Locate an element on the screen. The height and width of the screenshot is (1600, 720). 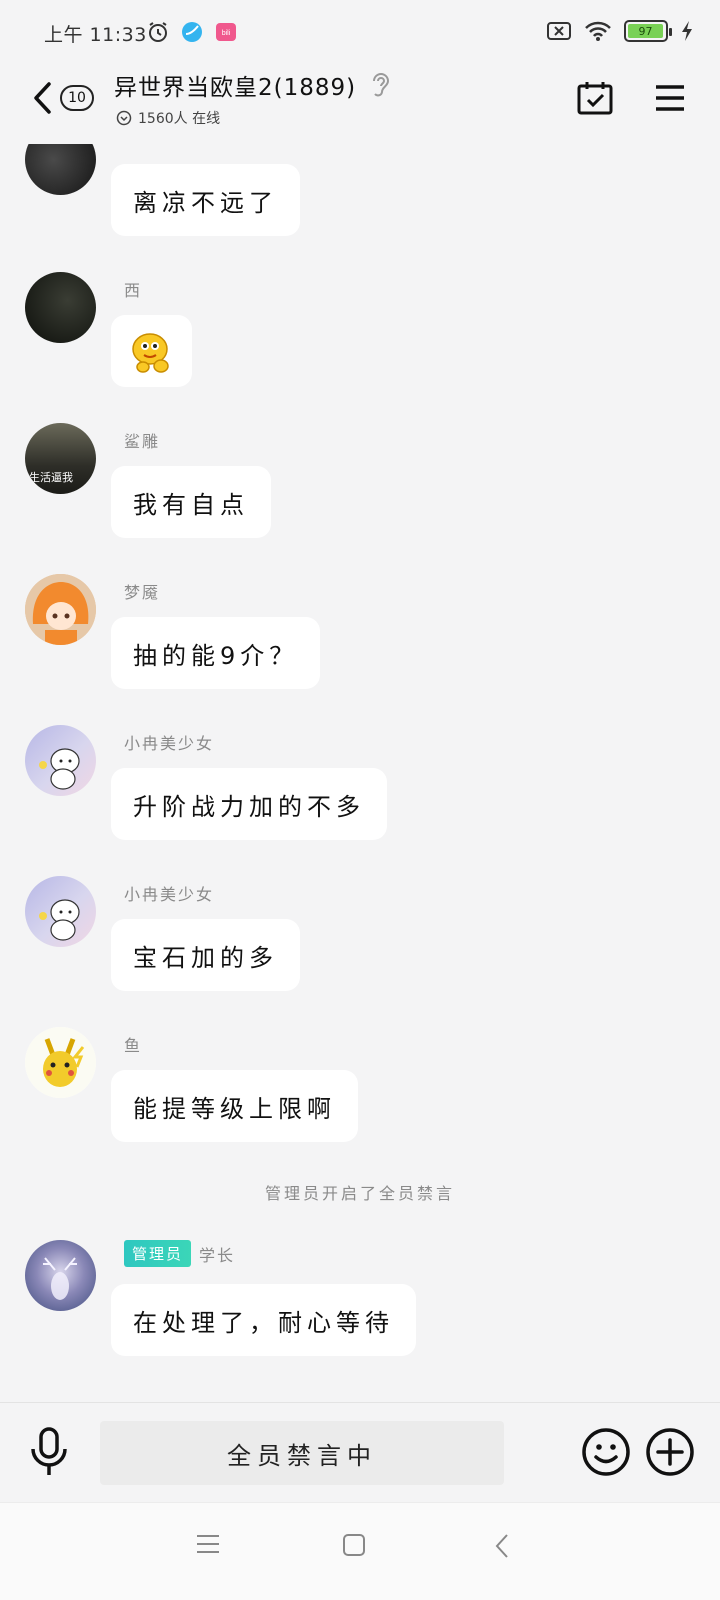
svg-text: bili is located at coordinates (226, 33).